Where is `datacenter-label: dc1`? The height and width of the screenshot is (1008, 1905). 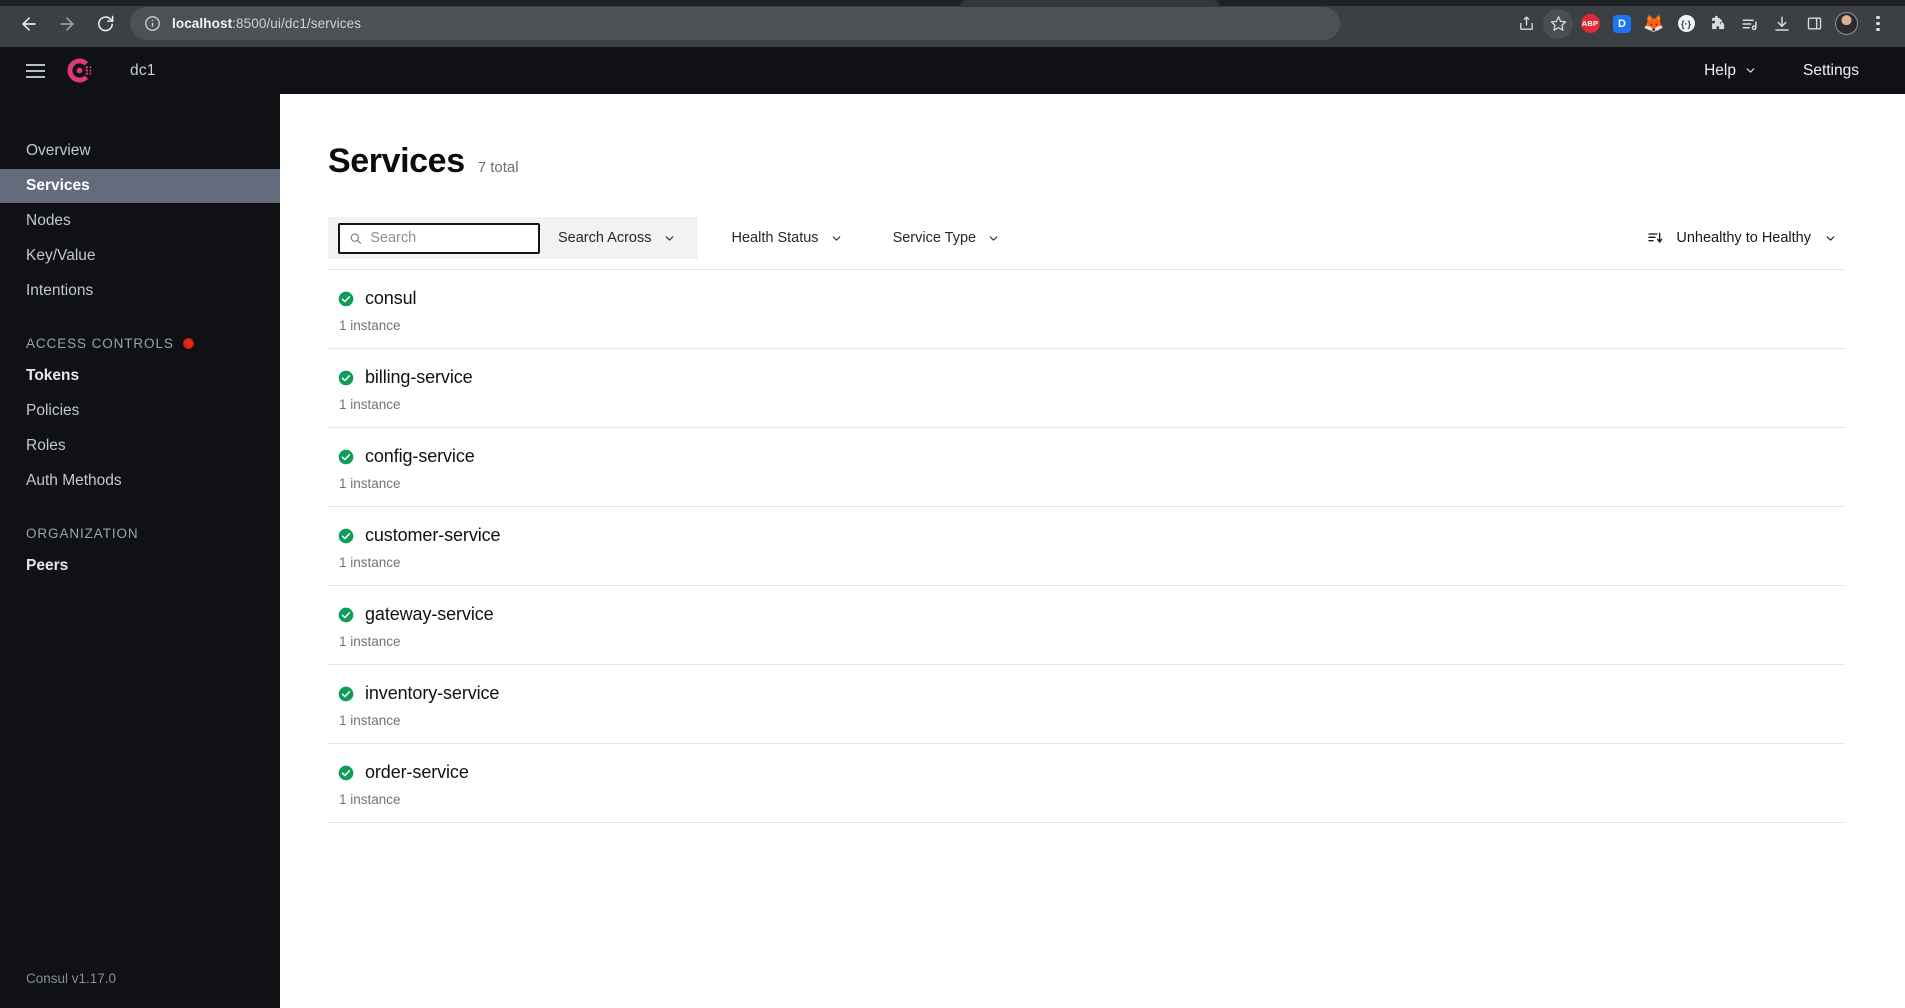
datacenter-label: dc1 is located at coordinates (143, 71).